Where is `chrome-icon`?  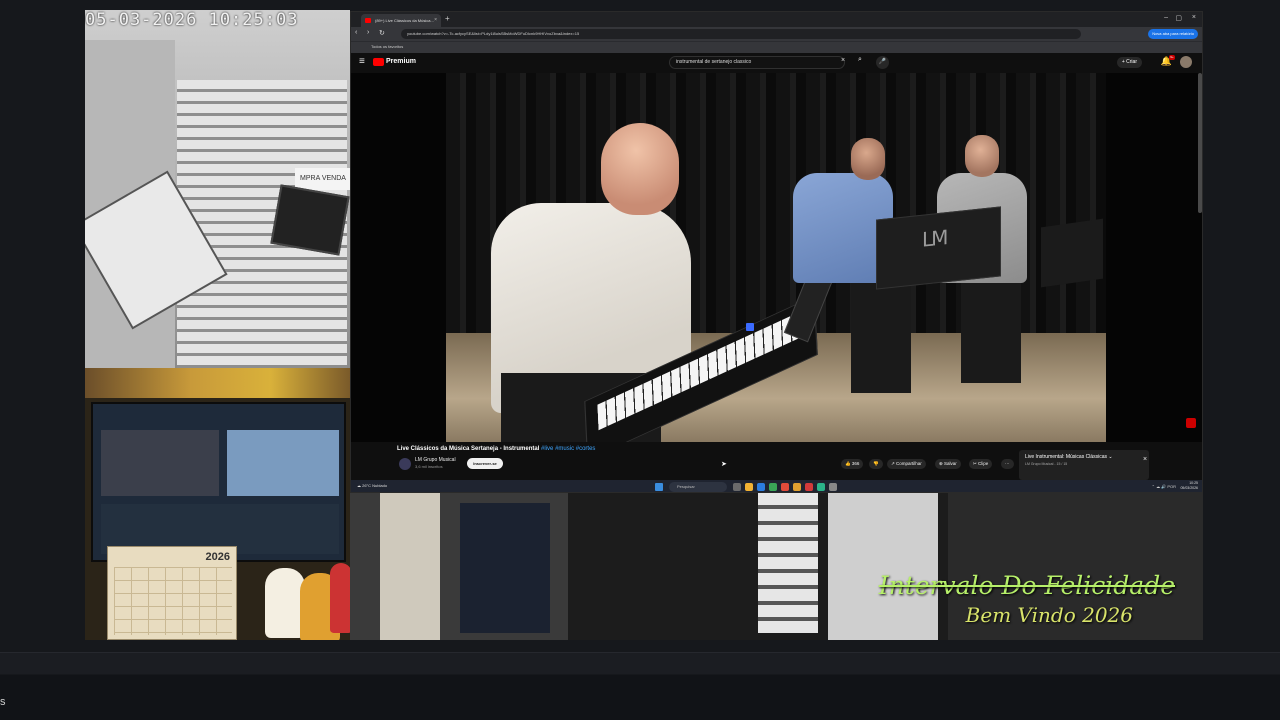 chrome-icon is located at coordinates (785, 487).